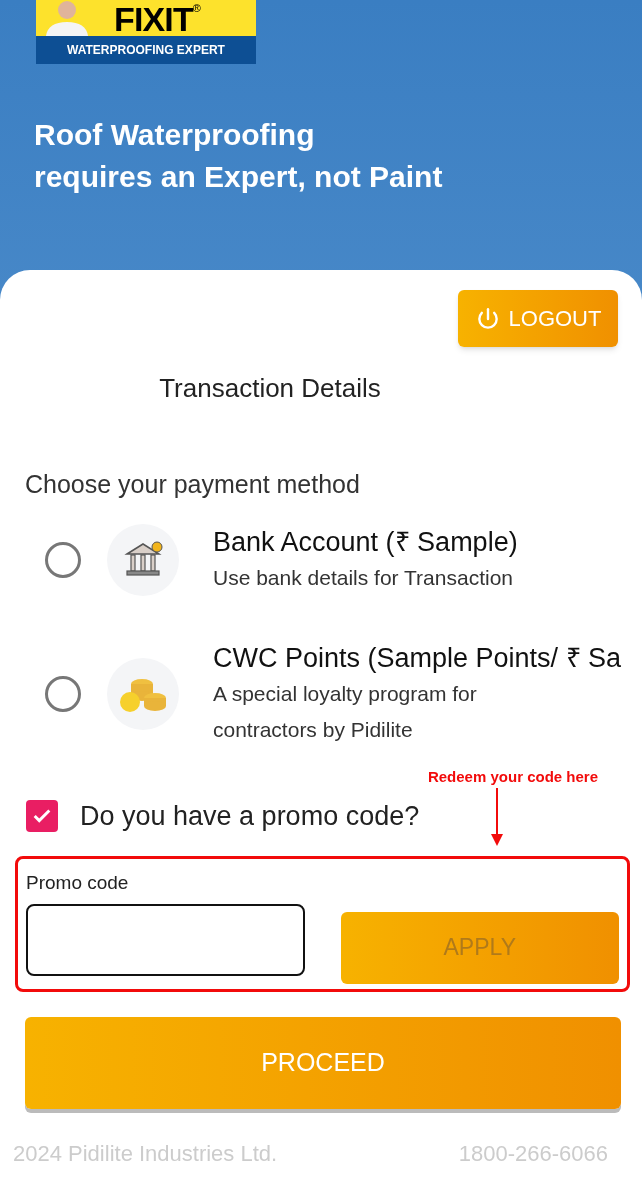 The height and width of the screenshot is (1182, 642). I want to click on tagline: WATERPROOFING EXPERT, so click(146, 50).